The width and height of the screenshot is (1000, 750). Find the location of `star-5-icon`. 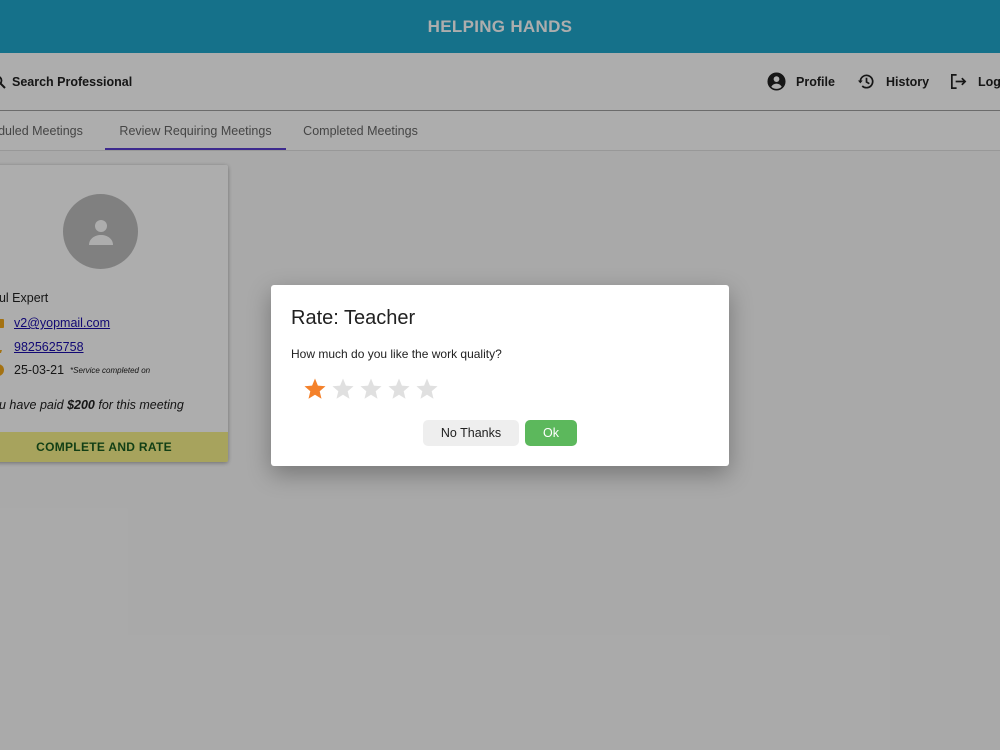

star-5-icon is located at coordinates (427, 389).